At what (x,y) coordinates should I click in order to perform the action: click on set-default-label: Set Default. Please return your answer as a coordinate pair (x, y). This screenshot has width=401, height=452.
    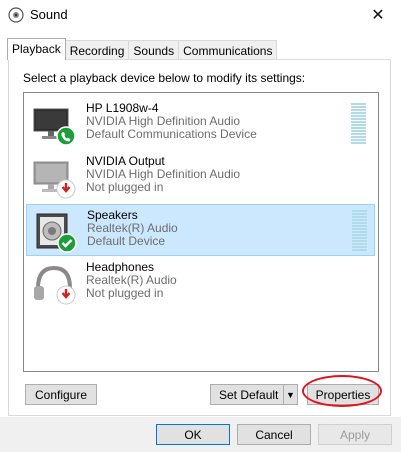
    Looking at the image, I should click on (249, 394).